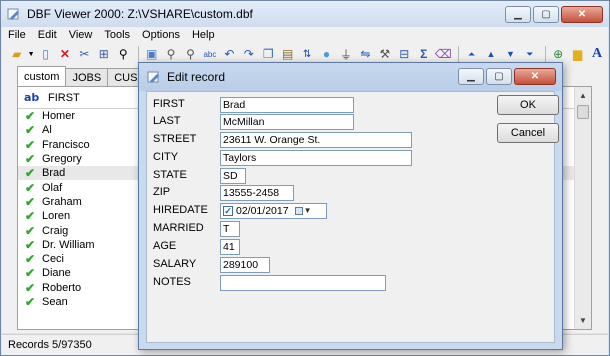 This screenshot has width=610, height=356. What do you see at coordinates (16, 54) in the screenshot?
I see `open-folder-icon: ▰` at bounding box center [16, 54].